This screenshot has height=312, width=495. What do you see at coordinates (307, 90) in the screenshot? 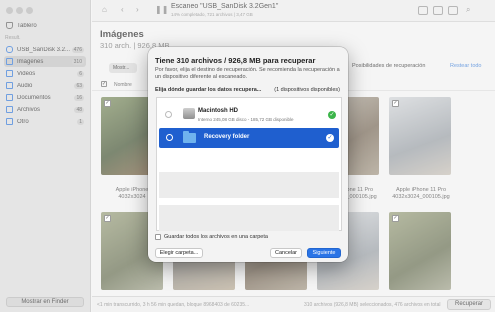
I see `devices-available-text: (1 dispositivos disponibles)` at bounding box center [307, 90].